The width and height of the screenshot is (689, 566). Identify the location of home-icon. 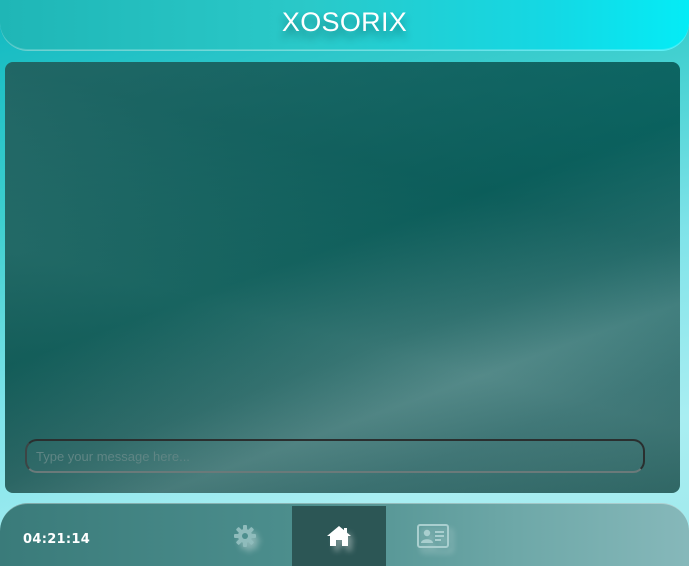
(339, 536).